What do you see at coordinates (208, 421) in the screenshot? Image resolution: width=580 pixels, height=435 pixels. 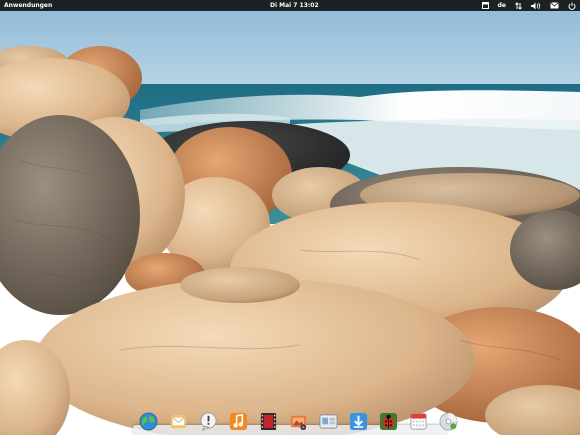 I see `chat-bubble-icon` at bounding box center [208, 421].